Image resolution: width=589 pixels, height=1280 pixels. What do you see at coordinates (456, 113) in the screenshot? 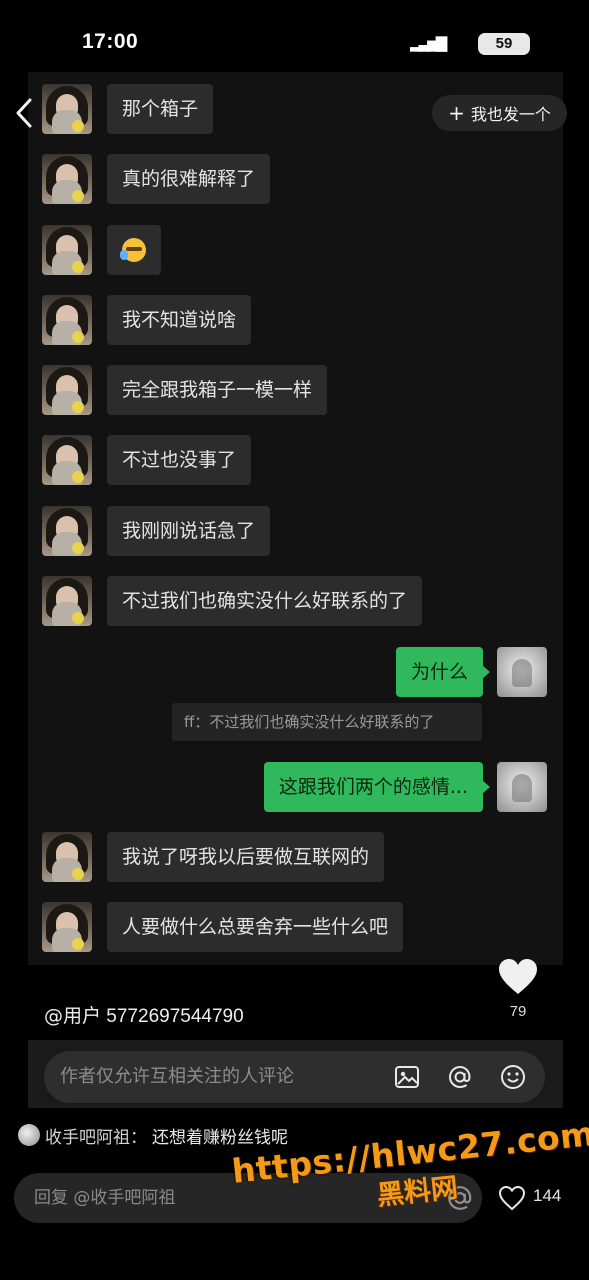
I see `plus-icon: +` at bounding box center [456, 113].